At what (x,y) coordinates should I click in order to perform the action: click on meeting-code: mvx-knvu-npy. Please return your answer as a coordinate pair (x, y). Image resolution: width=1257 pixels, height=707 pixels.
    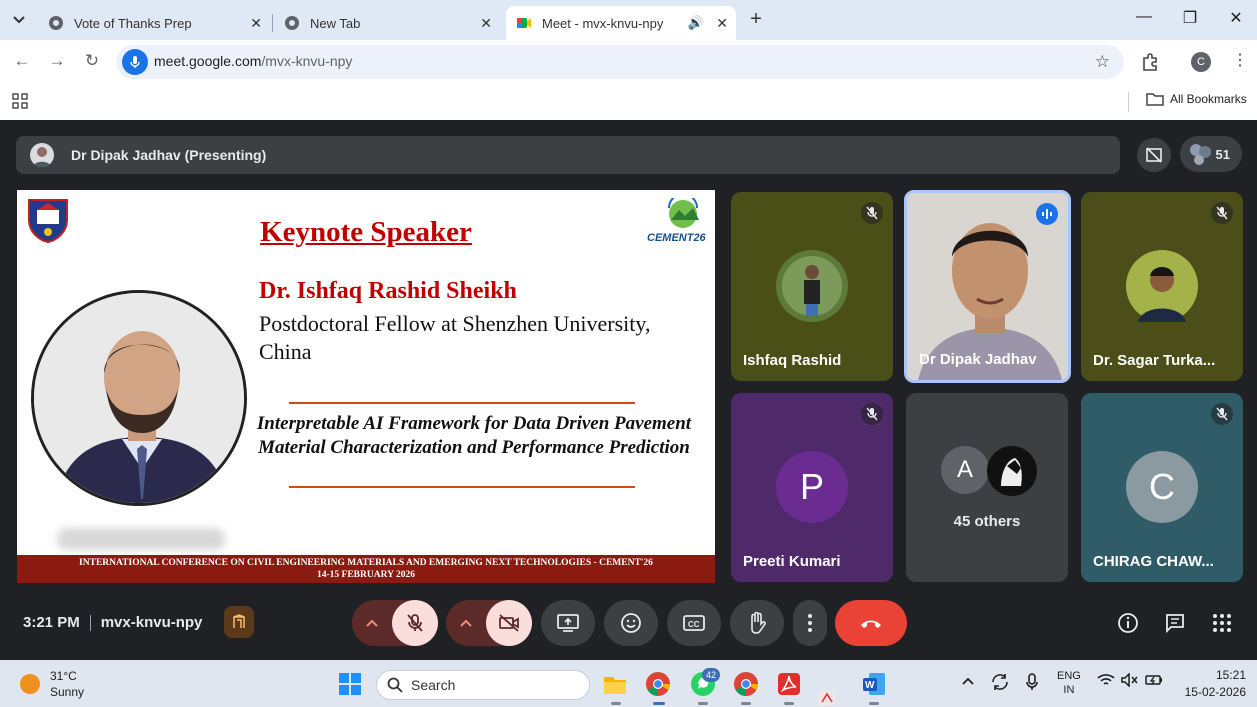
    Looking at the image, I should click on (151, 622).